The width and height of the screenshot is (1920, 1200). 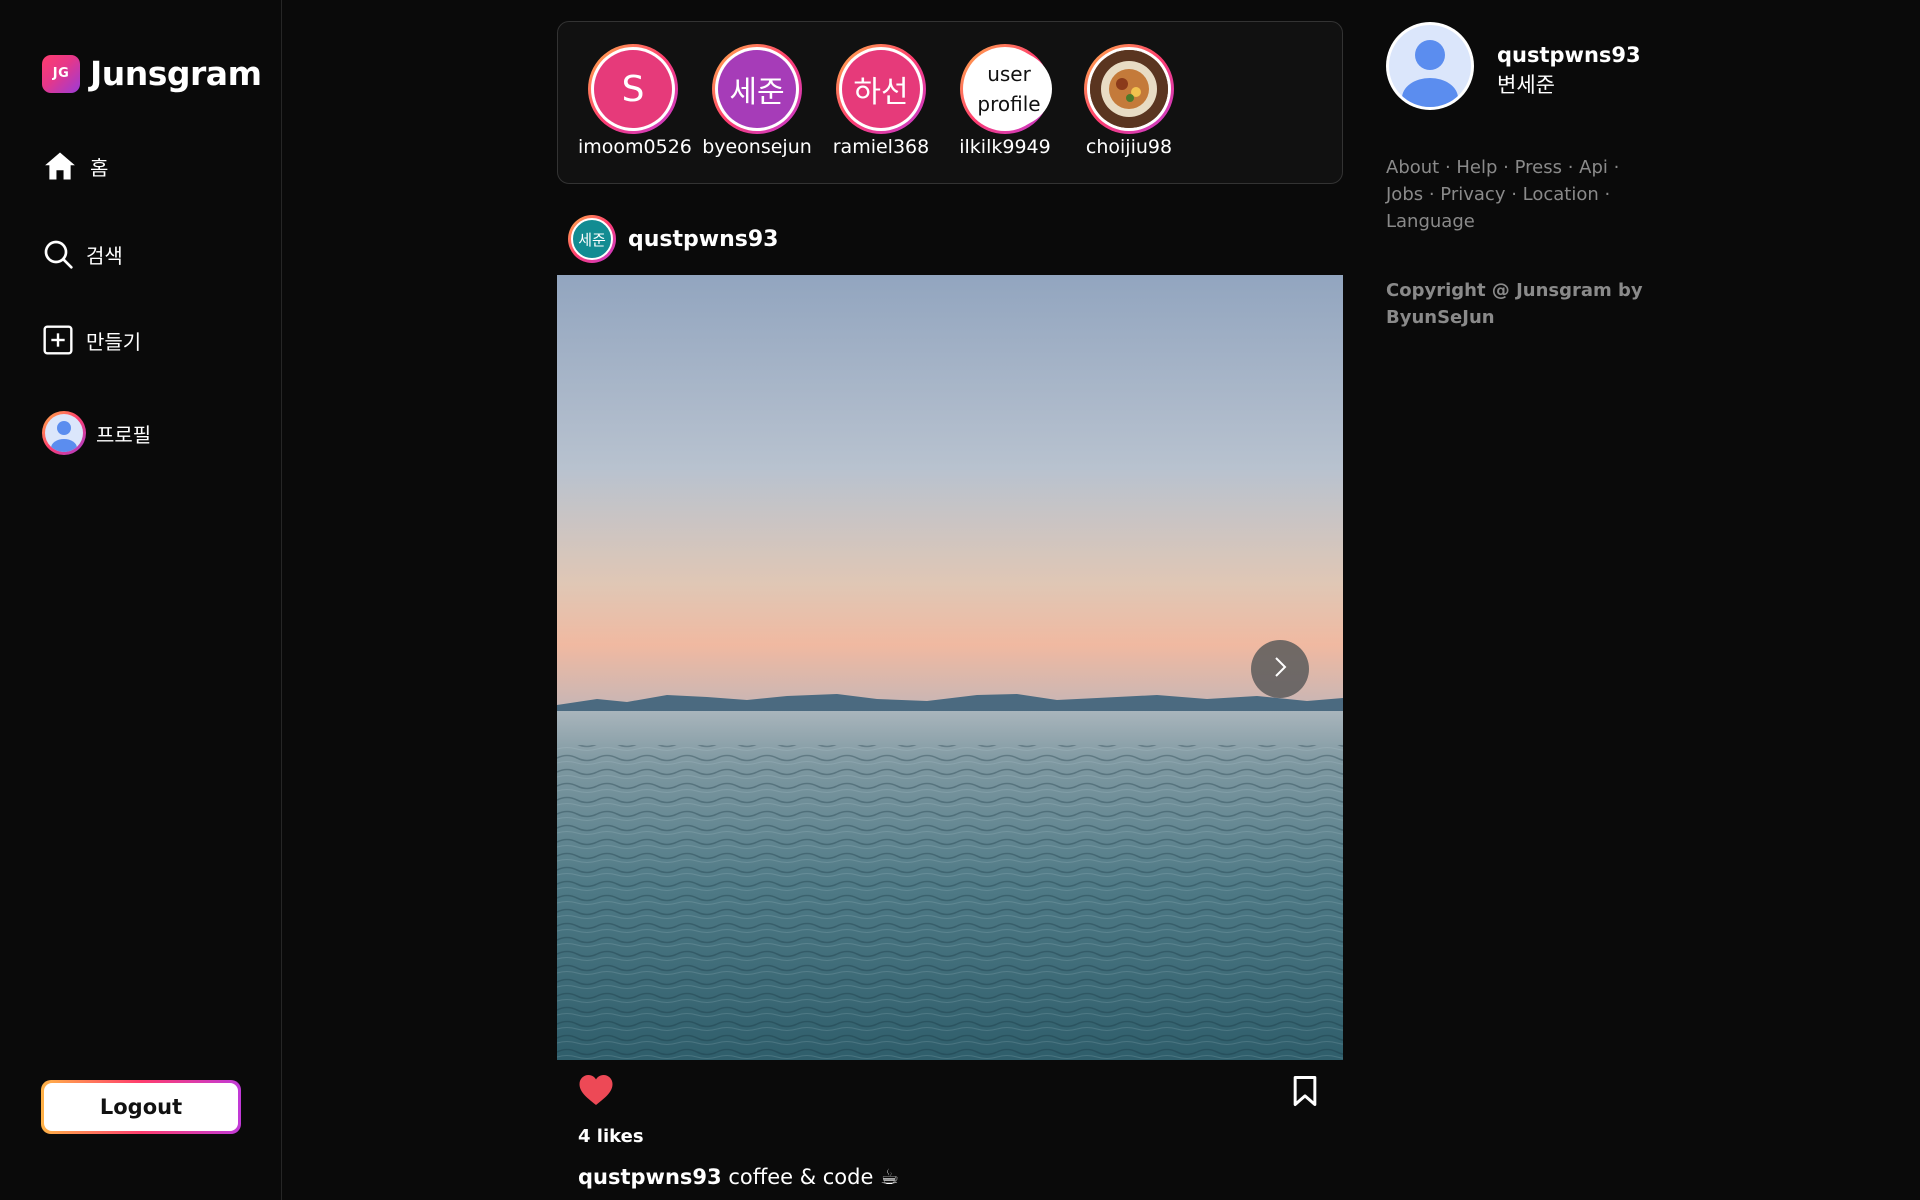 I want to click on logout-button: Logout, so click(x=141, y=1107).